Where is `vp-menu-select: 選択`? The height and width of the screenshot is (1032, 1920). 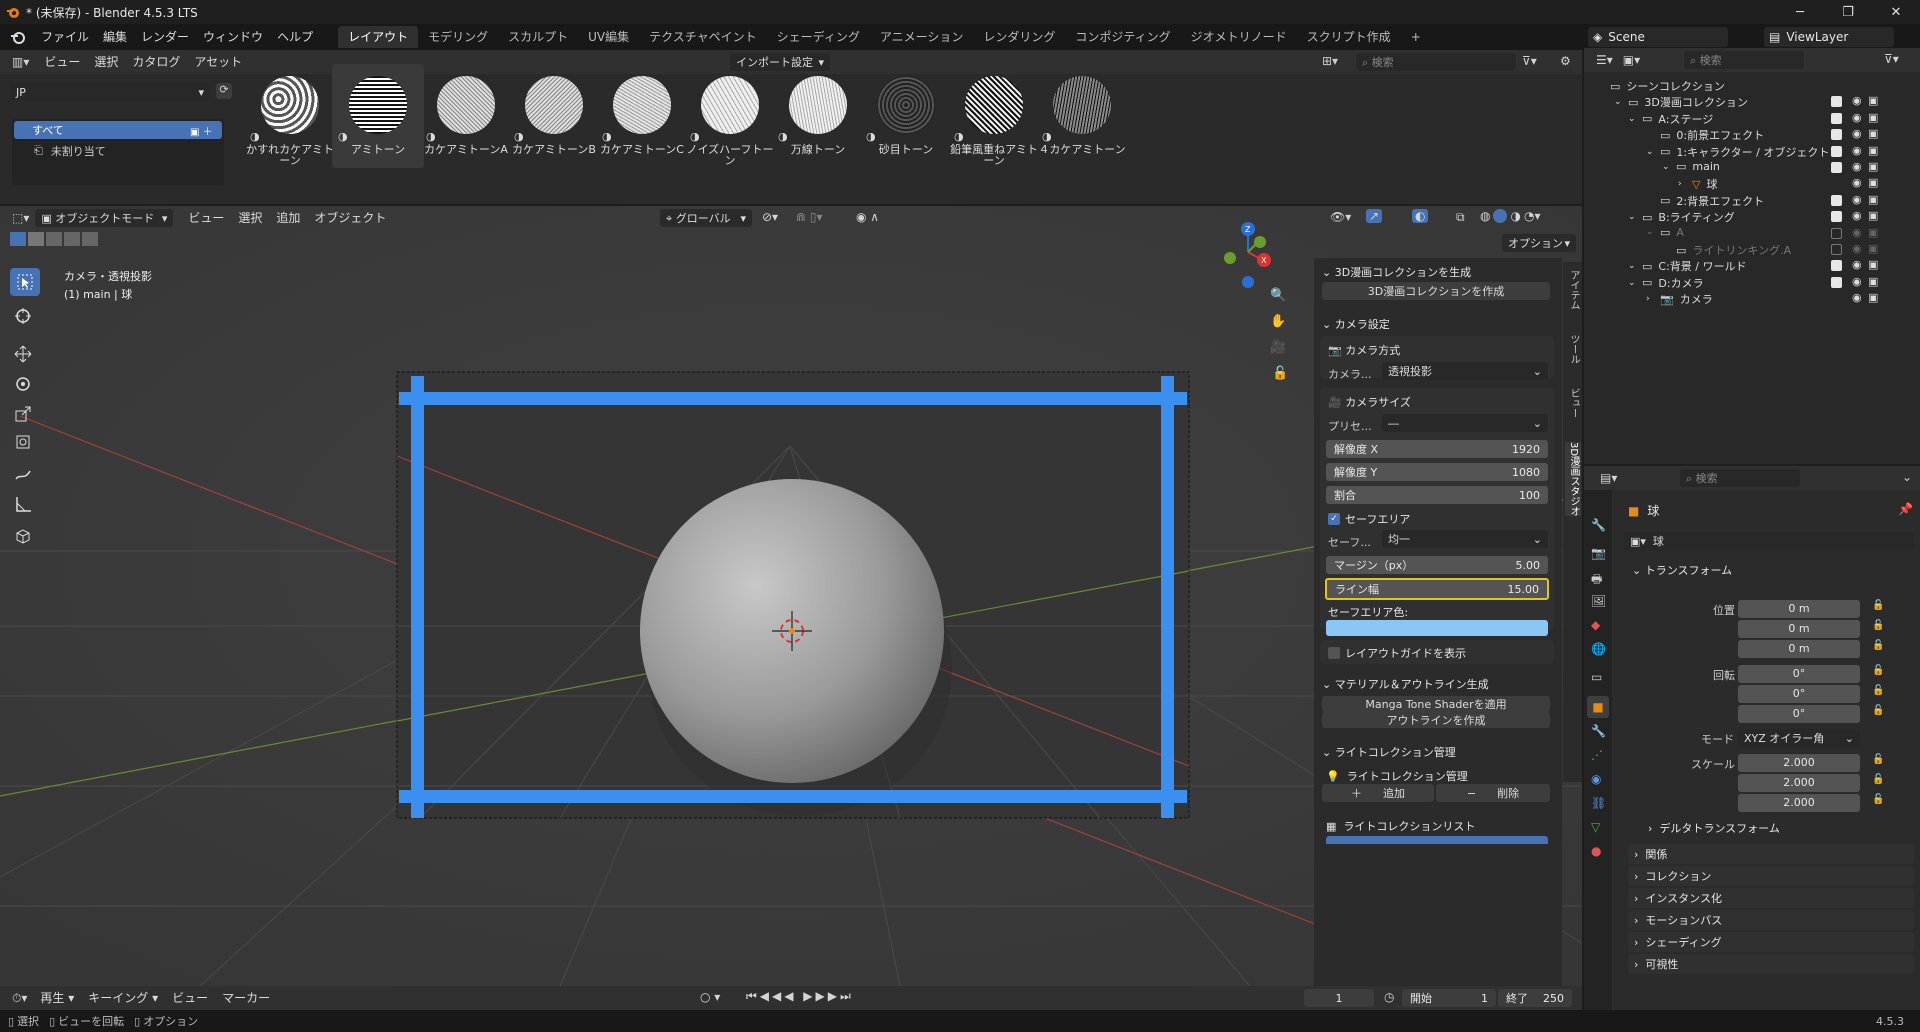 vp-menu-select: 選択 is located at coordinates (250, 218).